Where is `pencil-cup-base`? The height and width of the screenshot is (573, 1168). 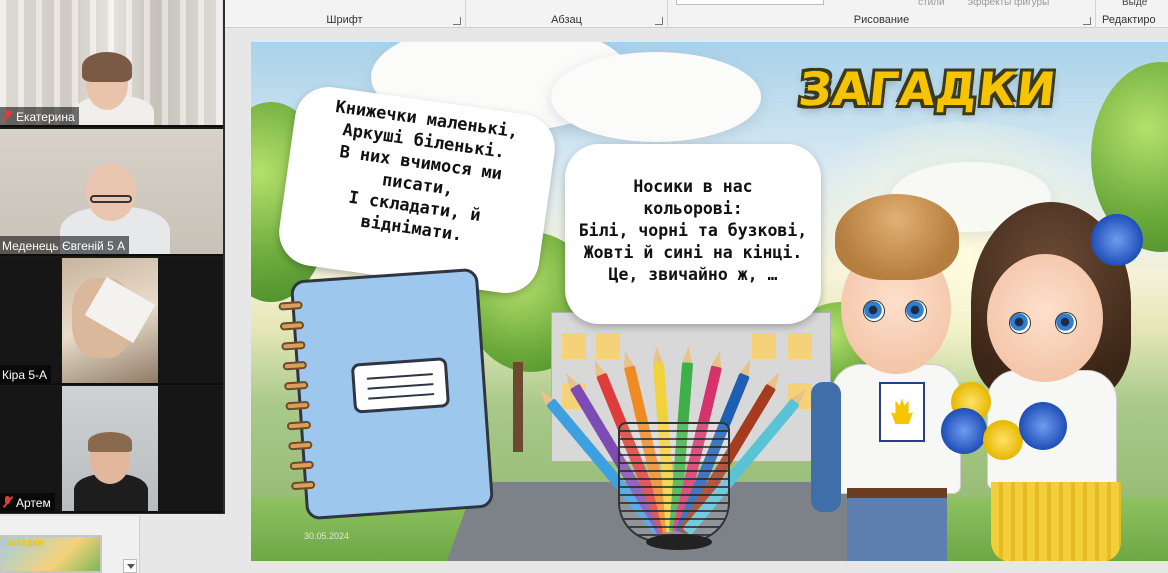 pencil-cup-base is located at coordinates (679, 542).